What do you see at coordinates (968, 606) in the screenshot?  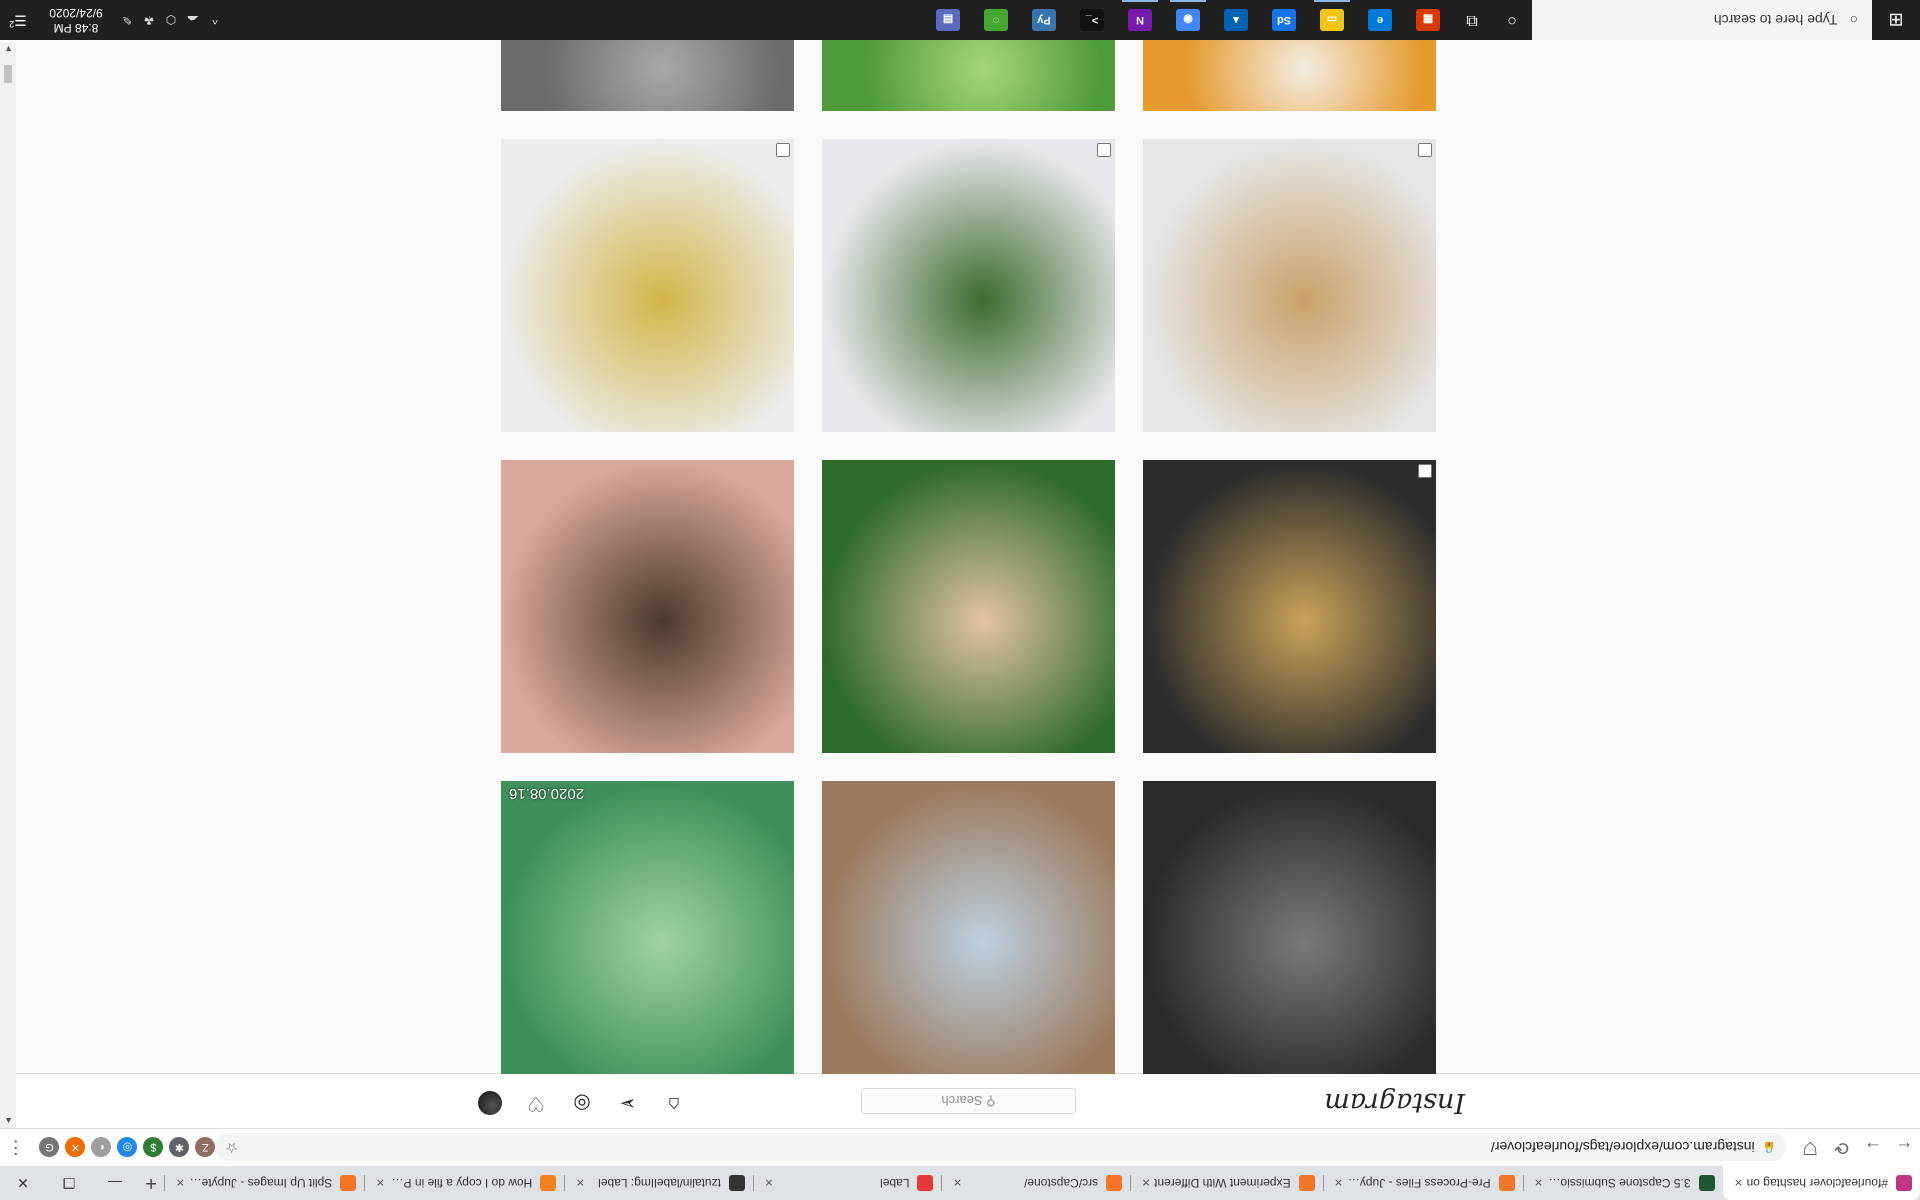 I see `photo-hand-holding-clover` at bounding box center [968, 606].